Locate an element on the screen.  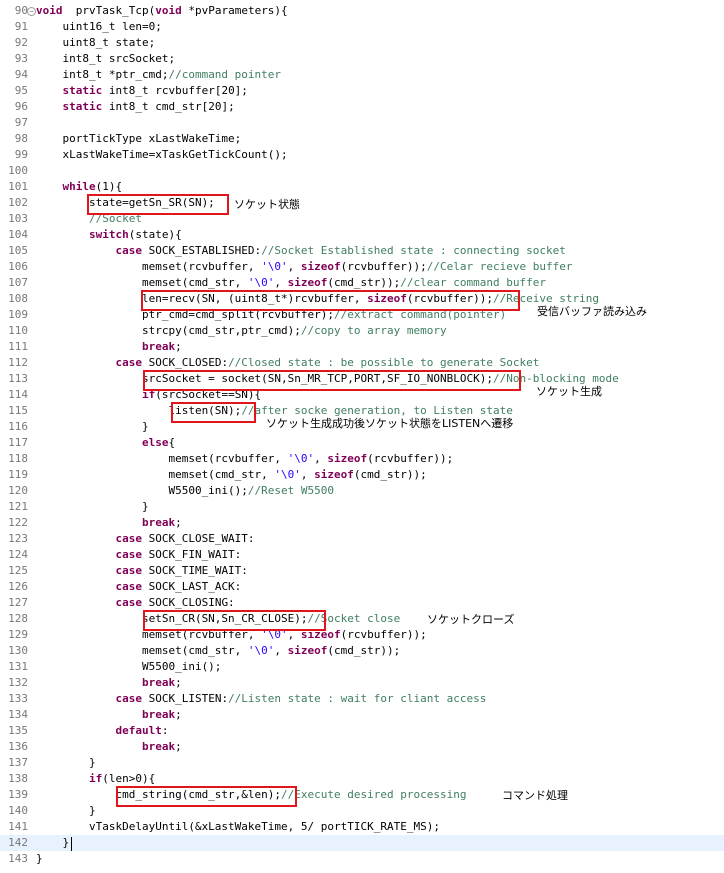
code-text: break; is located at coordinates (109, 523).